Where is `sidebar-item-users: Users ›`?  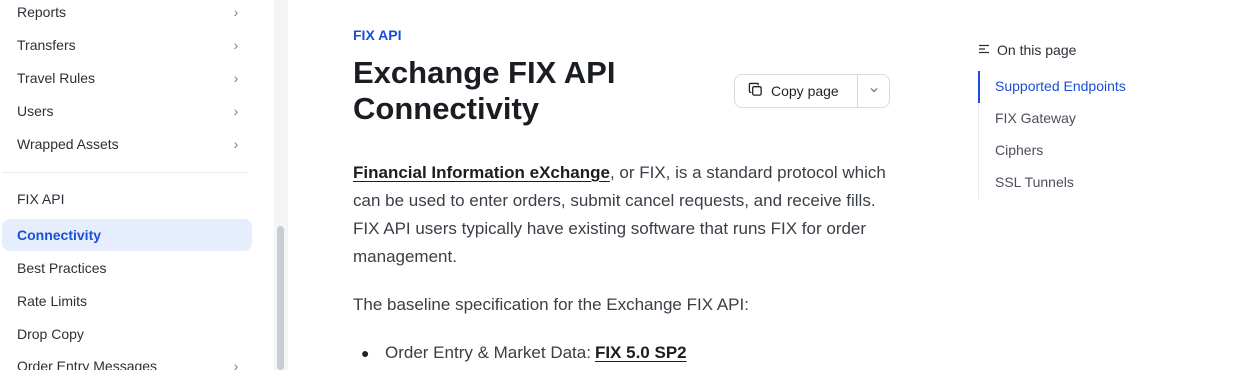 sidebar-item-users: Users › is located at coordinates (127, 111).